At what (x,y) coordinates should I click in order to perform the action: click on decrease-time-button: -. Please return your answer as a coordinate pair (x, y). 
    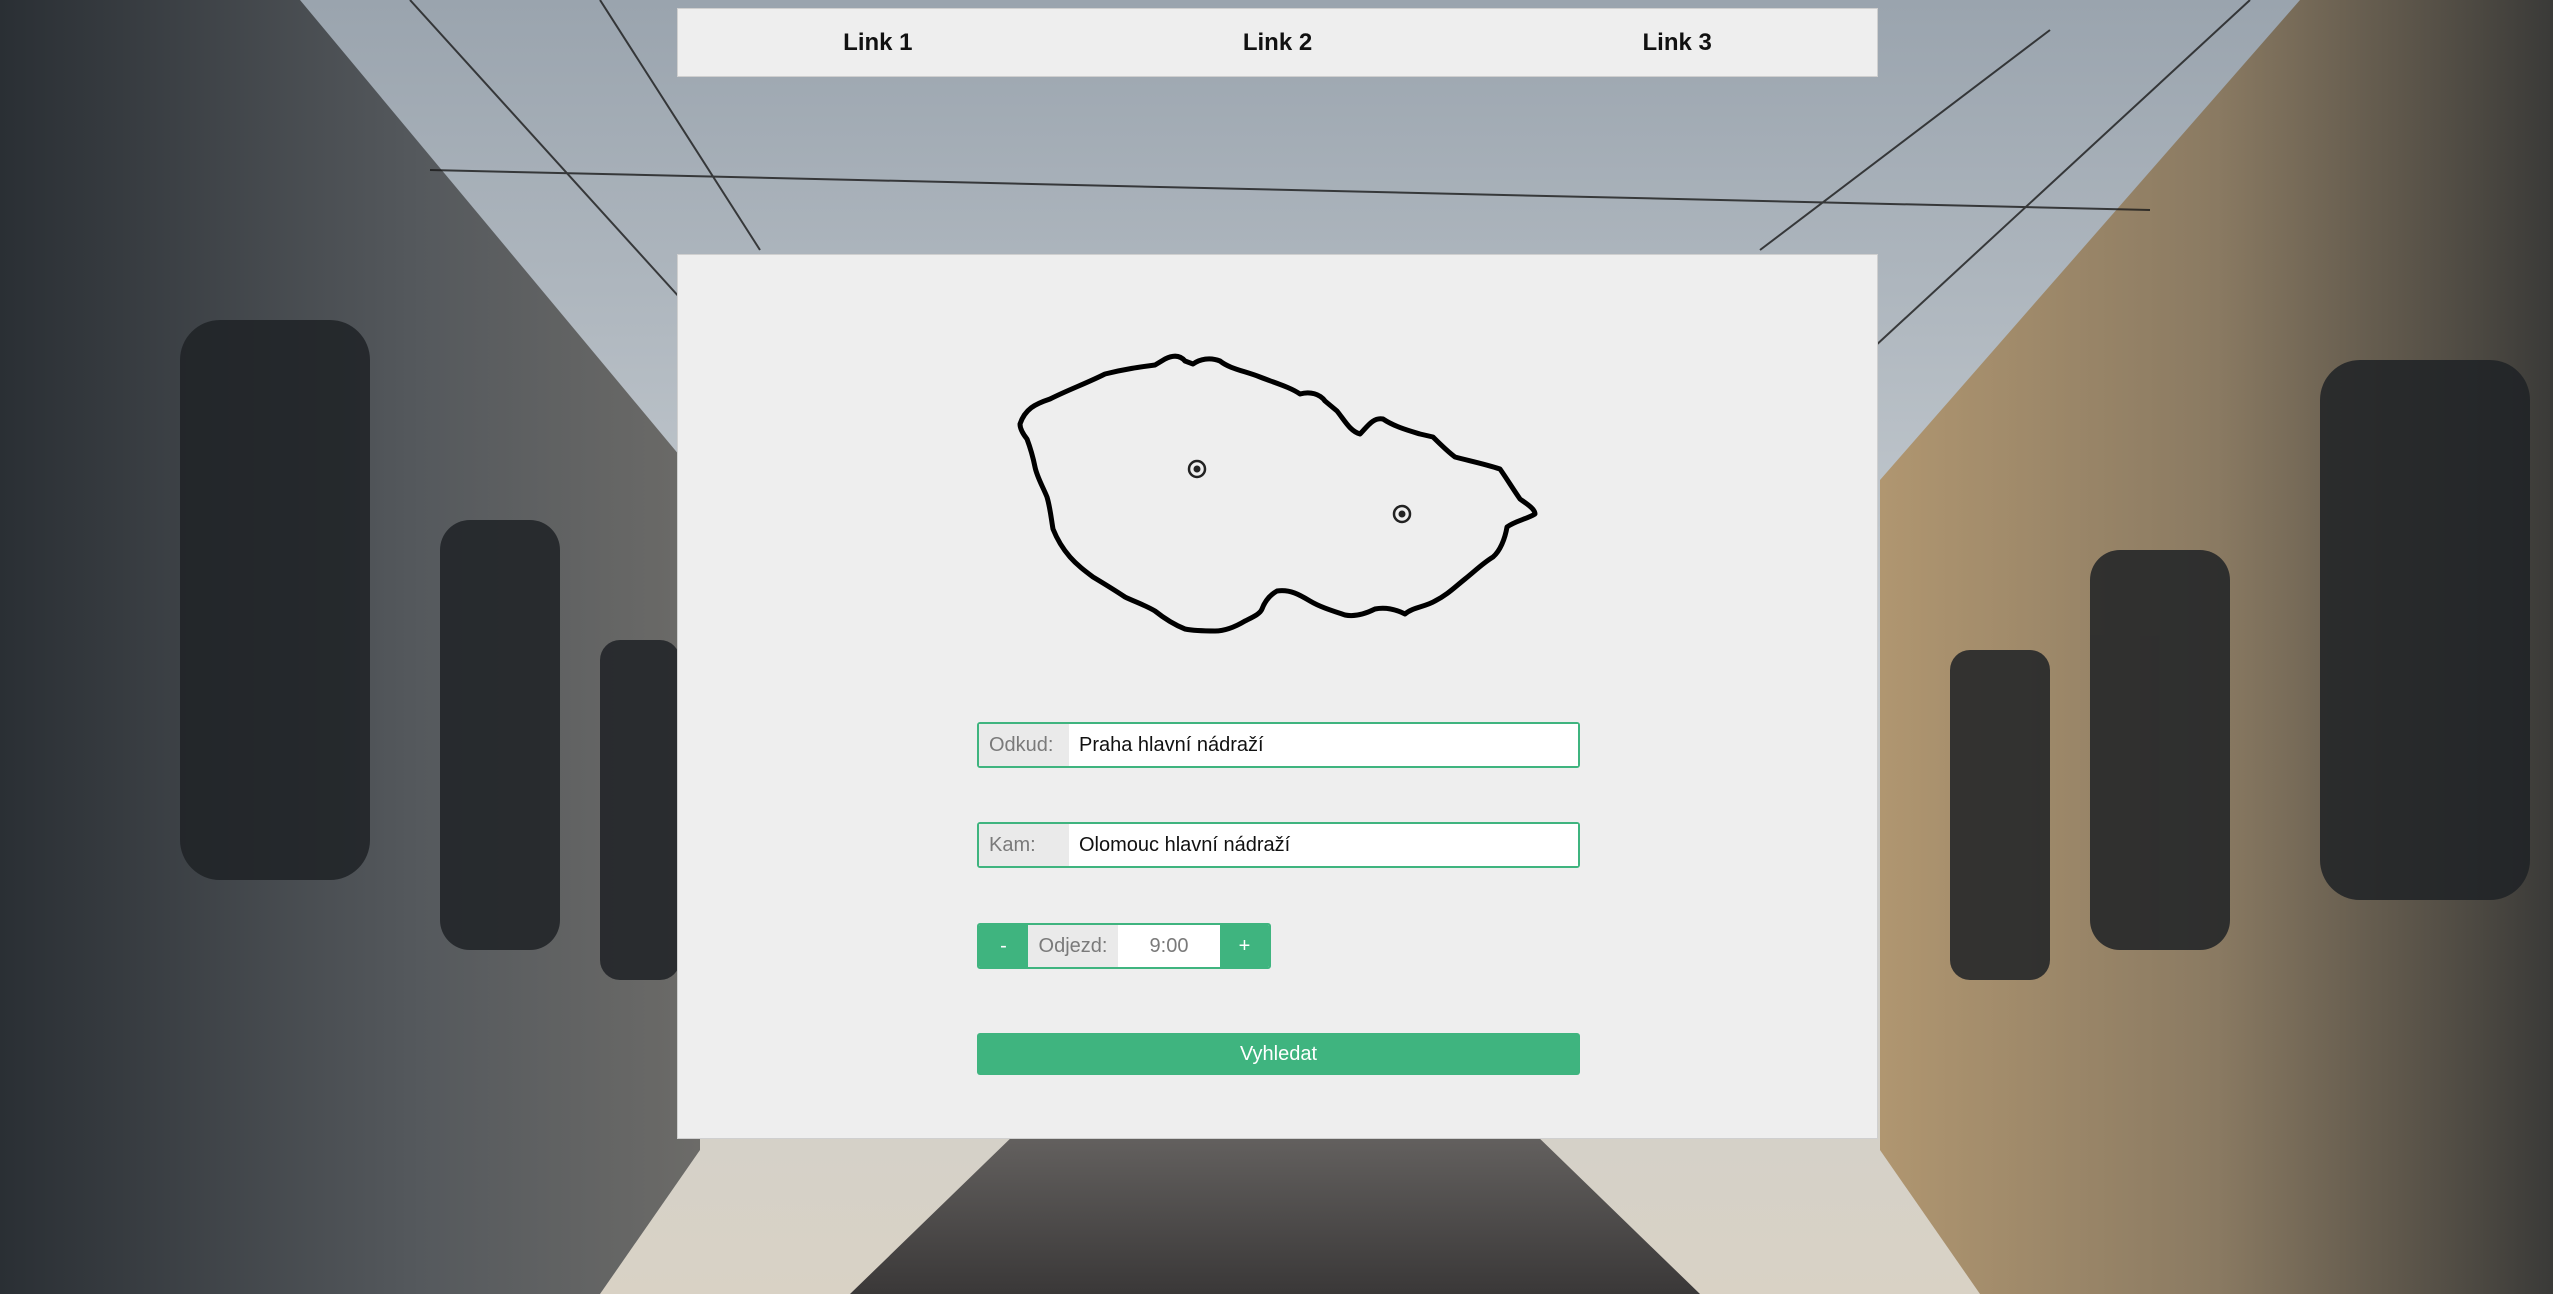
    Looking at the image, I should click on (1003, 946).